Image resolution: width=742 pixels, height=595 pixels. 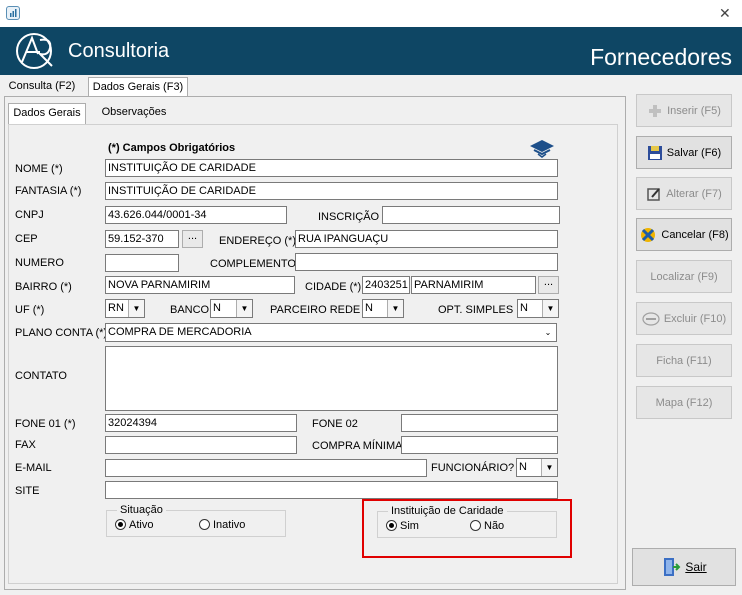 What do you see at coordinates (13, 13) in the screenshot?
I see `app-icon` at bounding box center [13, 13].